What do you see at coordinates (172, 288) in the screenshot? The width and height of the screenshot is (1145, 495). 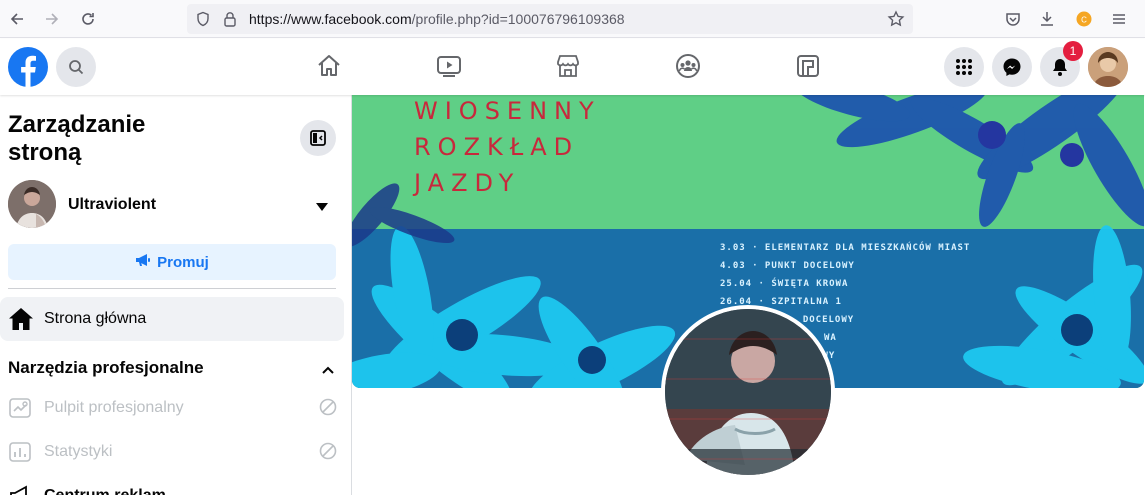 I see `sidebar-divider` at bounding box center [172, 288].